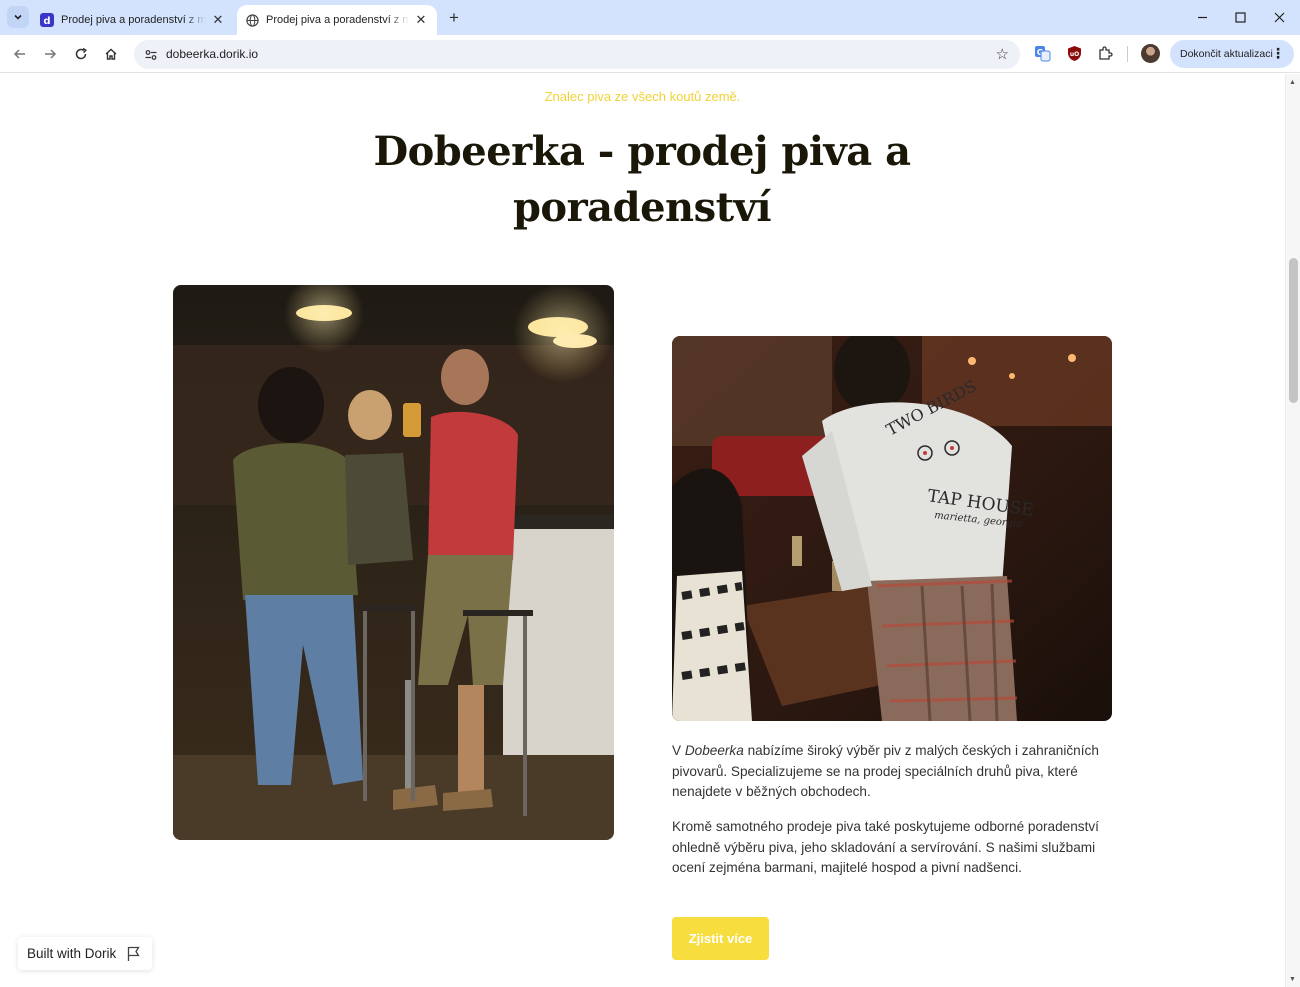  What do you see at coordinates (1278, 53) in the screenshot?
I see `more-menu-icon: ⋮` at bounding box center [1278, 53].